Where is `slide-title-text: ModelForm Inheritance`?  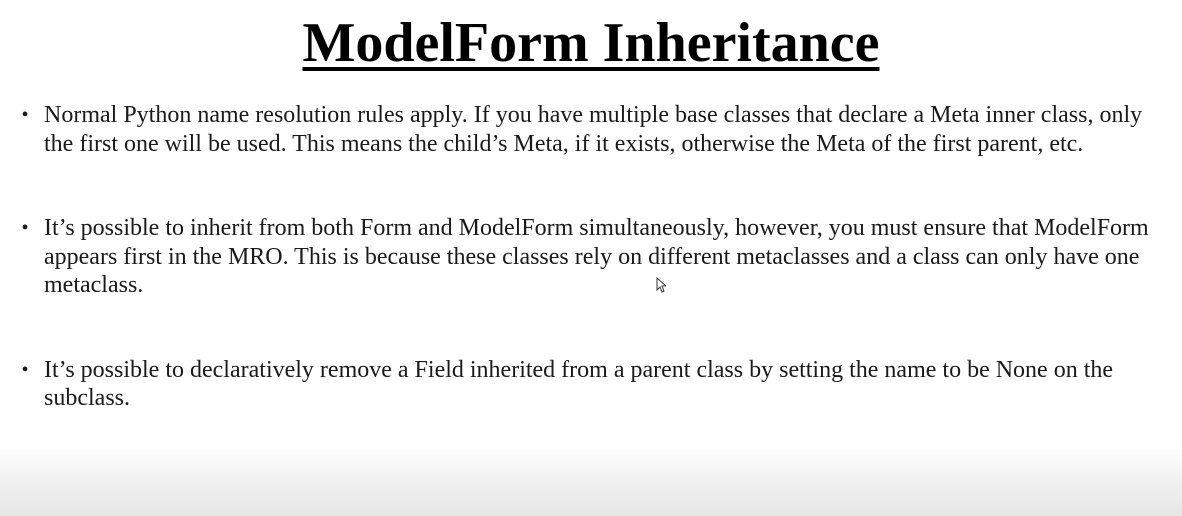
slide-title-text: ModelForm Inheritance is located at coordinates (591, 43).